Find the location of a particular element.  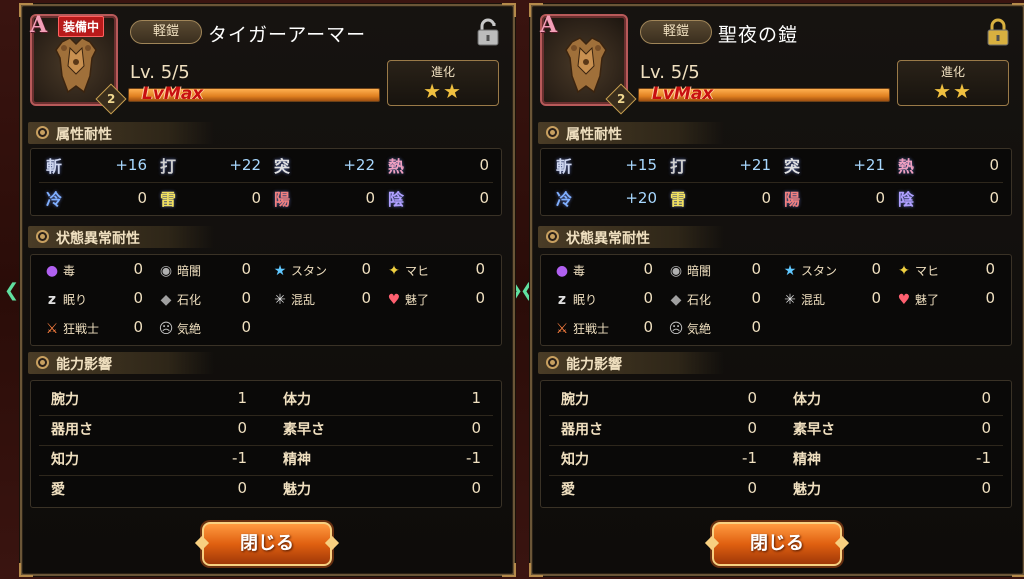

status-resist-faint: ☹ 気絶 0 is located at coordinates (713, 329).